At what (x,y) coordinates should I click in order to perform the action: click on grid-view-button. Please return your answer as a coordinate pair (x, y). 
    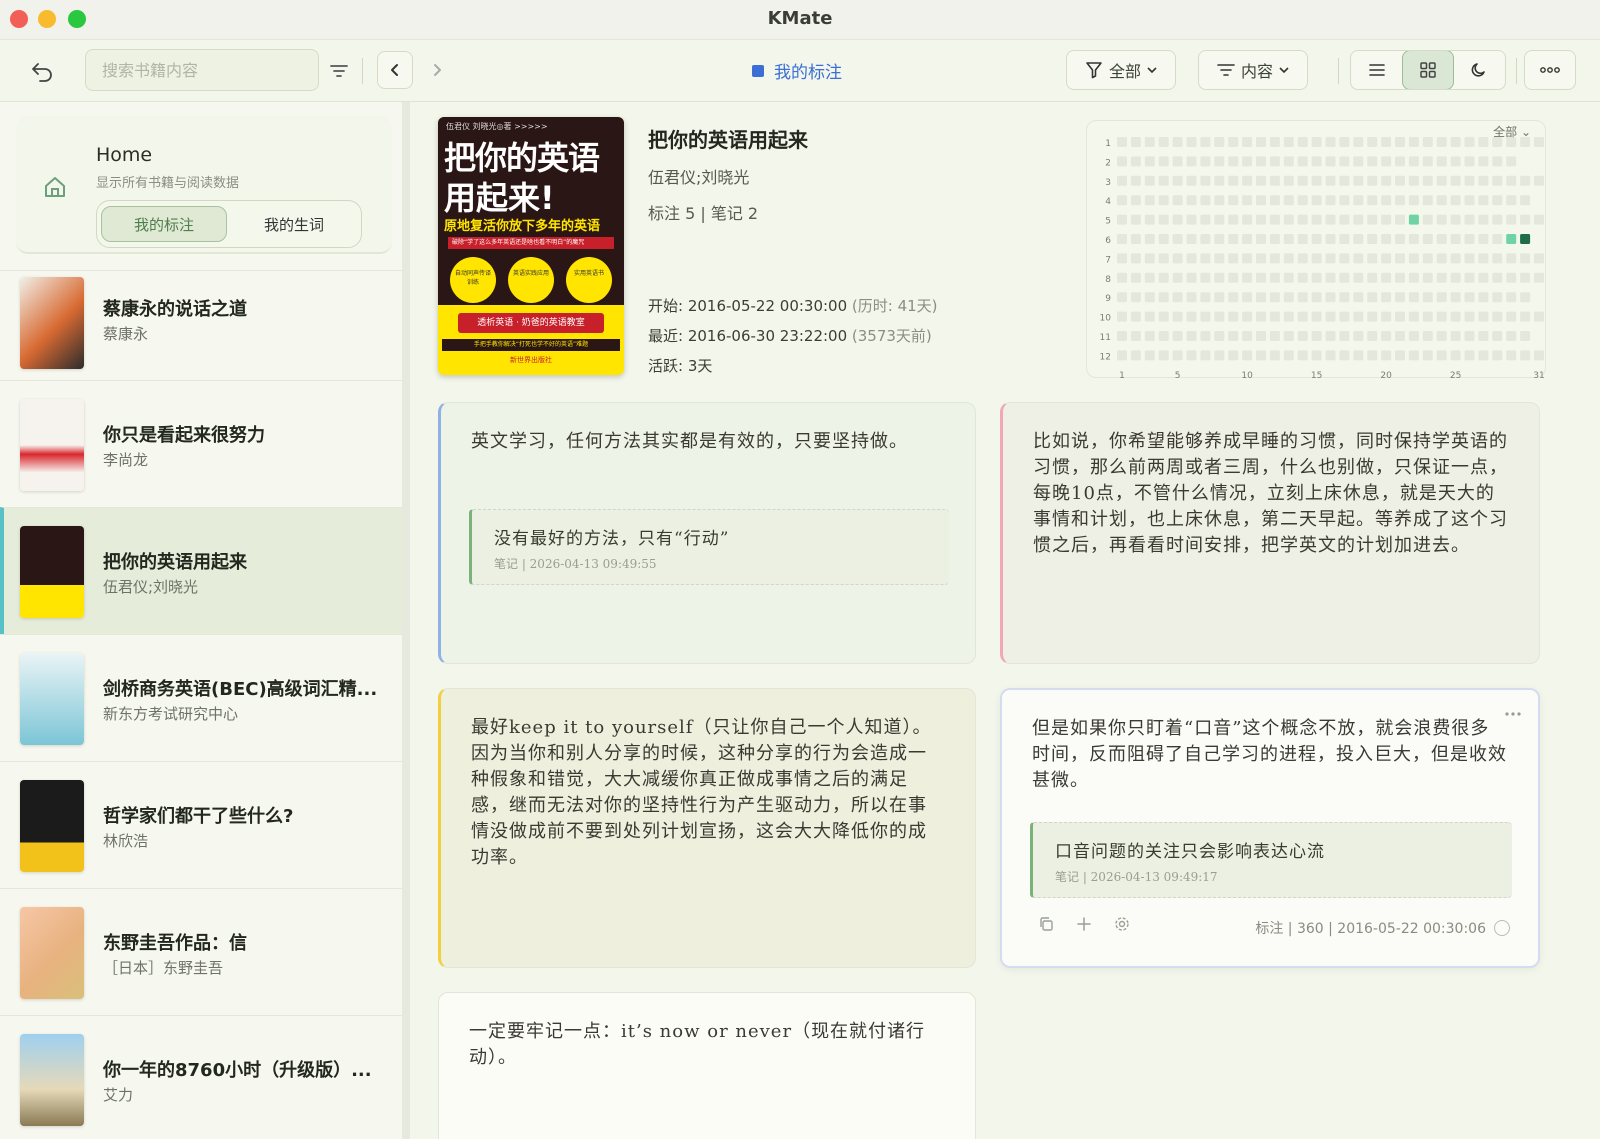
    Looking at the image, I should click on (1428, 70).